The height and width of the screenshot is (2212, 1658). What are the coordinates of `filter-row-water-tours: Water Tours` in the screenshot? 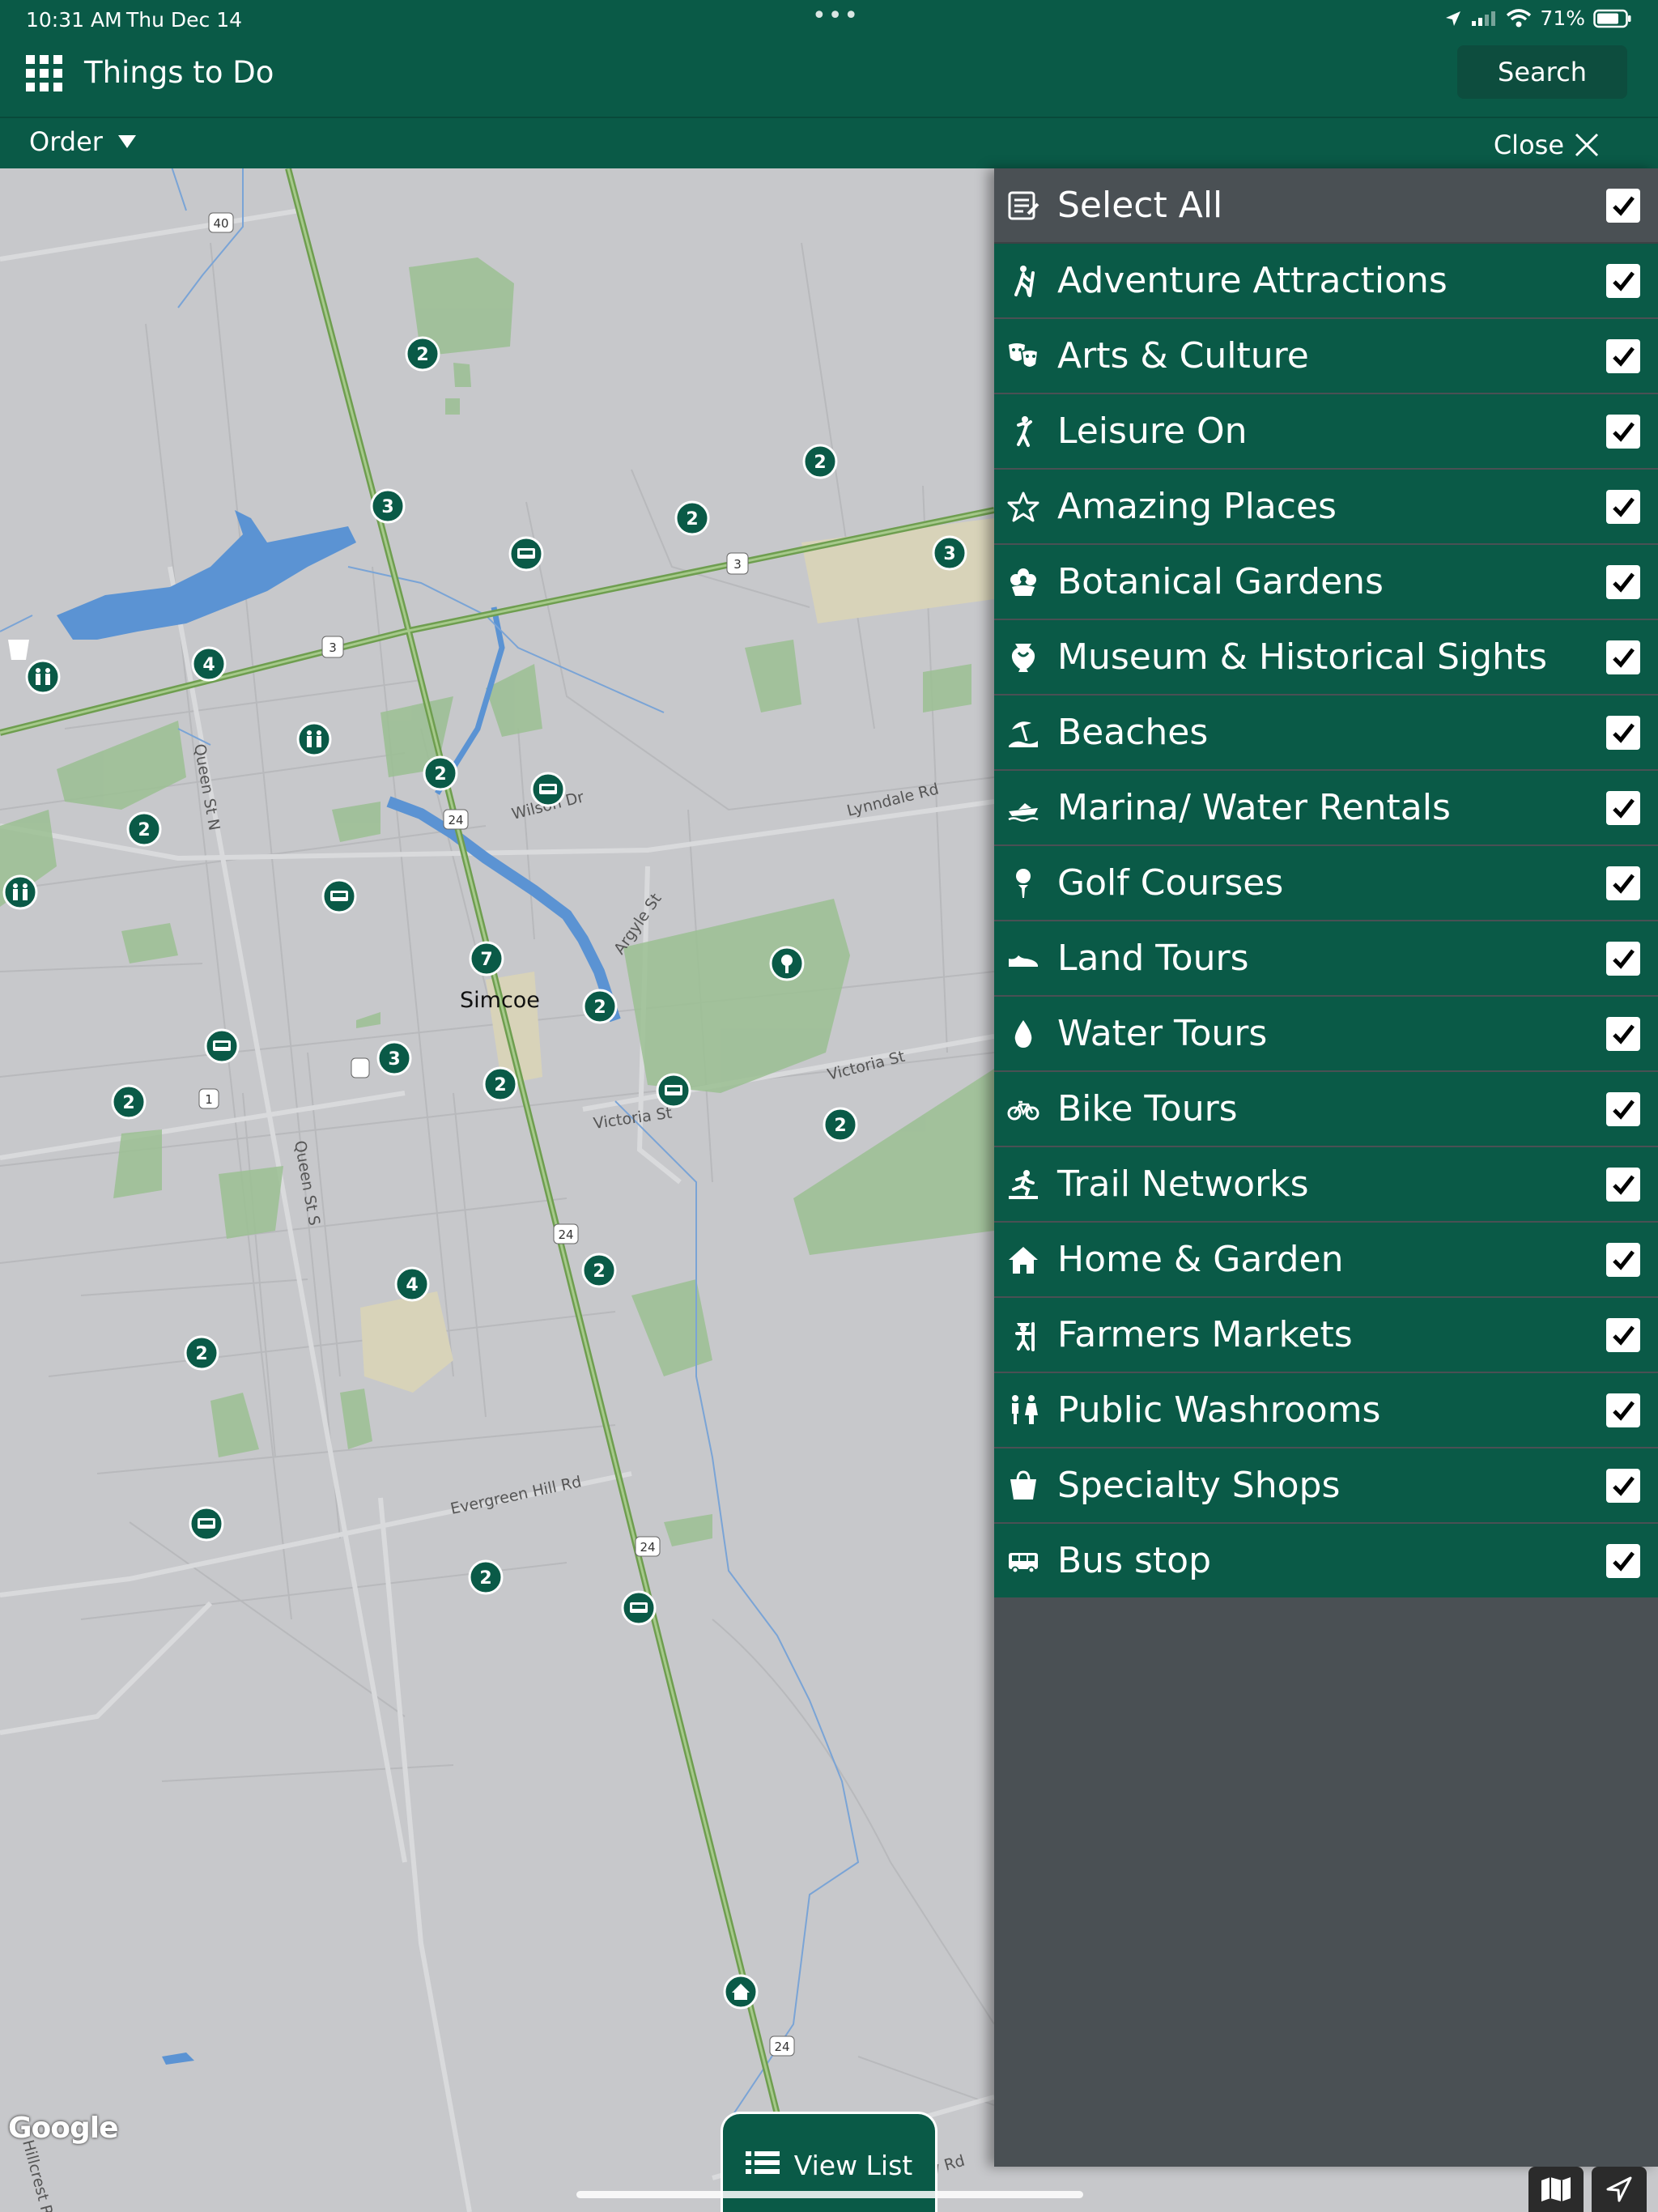 It's located at (1326, 1035).